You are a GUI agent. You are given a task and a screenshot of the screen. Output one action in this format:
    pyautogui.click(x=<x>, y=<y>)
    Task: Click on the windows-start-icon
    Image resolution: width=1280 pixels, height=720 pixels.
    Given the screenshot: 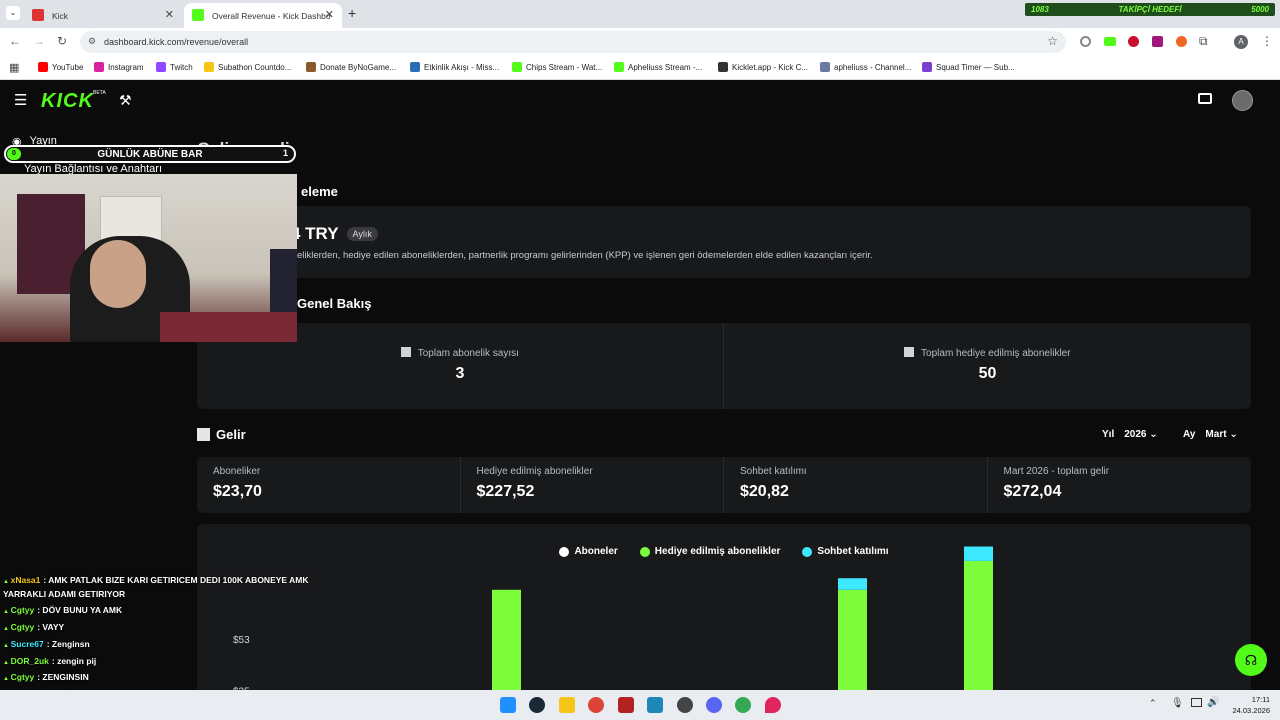 What is the action you would take?
    pyautogui.click(x=508, y=705)
    